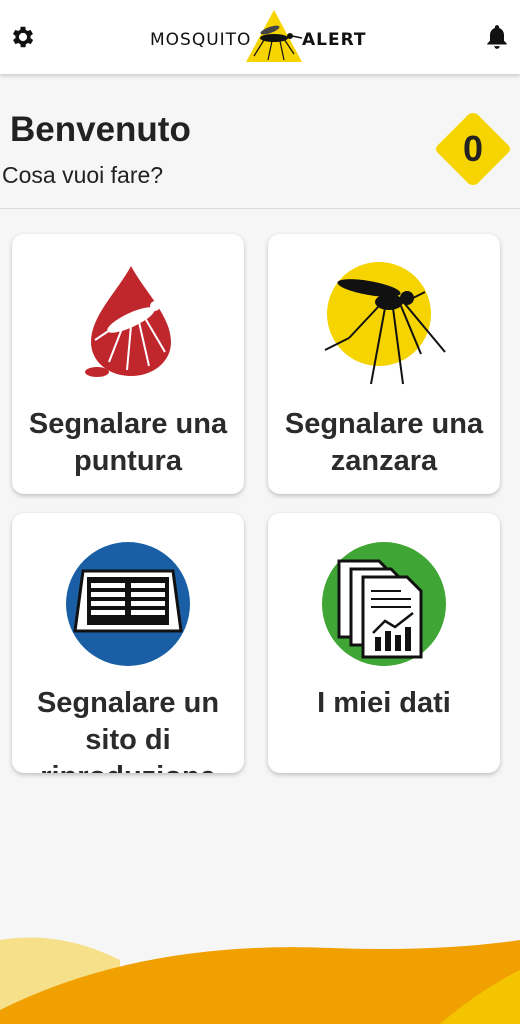 This screenshot has height=1024, width=520. I want to click on settings-button, so click(23, 37).